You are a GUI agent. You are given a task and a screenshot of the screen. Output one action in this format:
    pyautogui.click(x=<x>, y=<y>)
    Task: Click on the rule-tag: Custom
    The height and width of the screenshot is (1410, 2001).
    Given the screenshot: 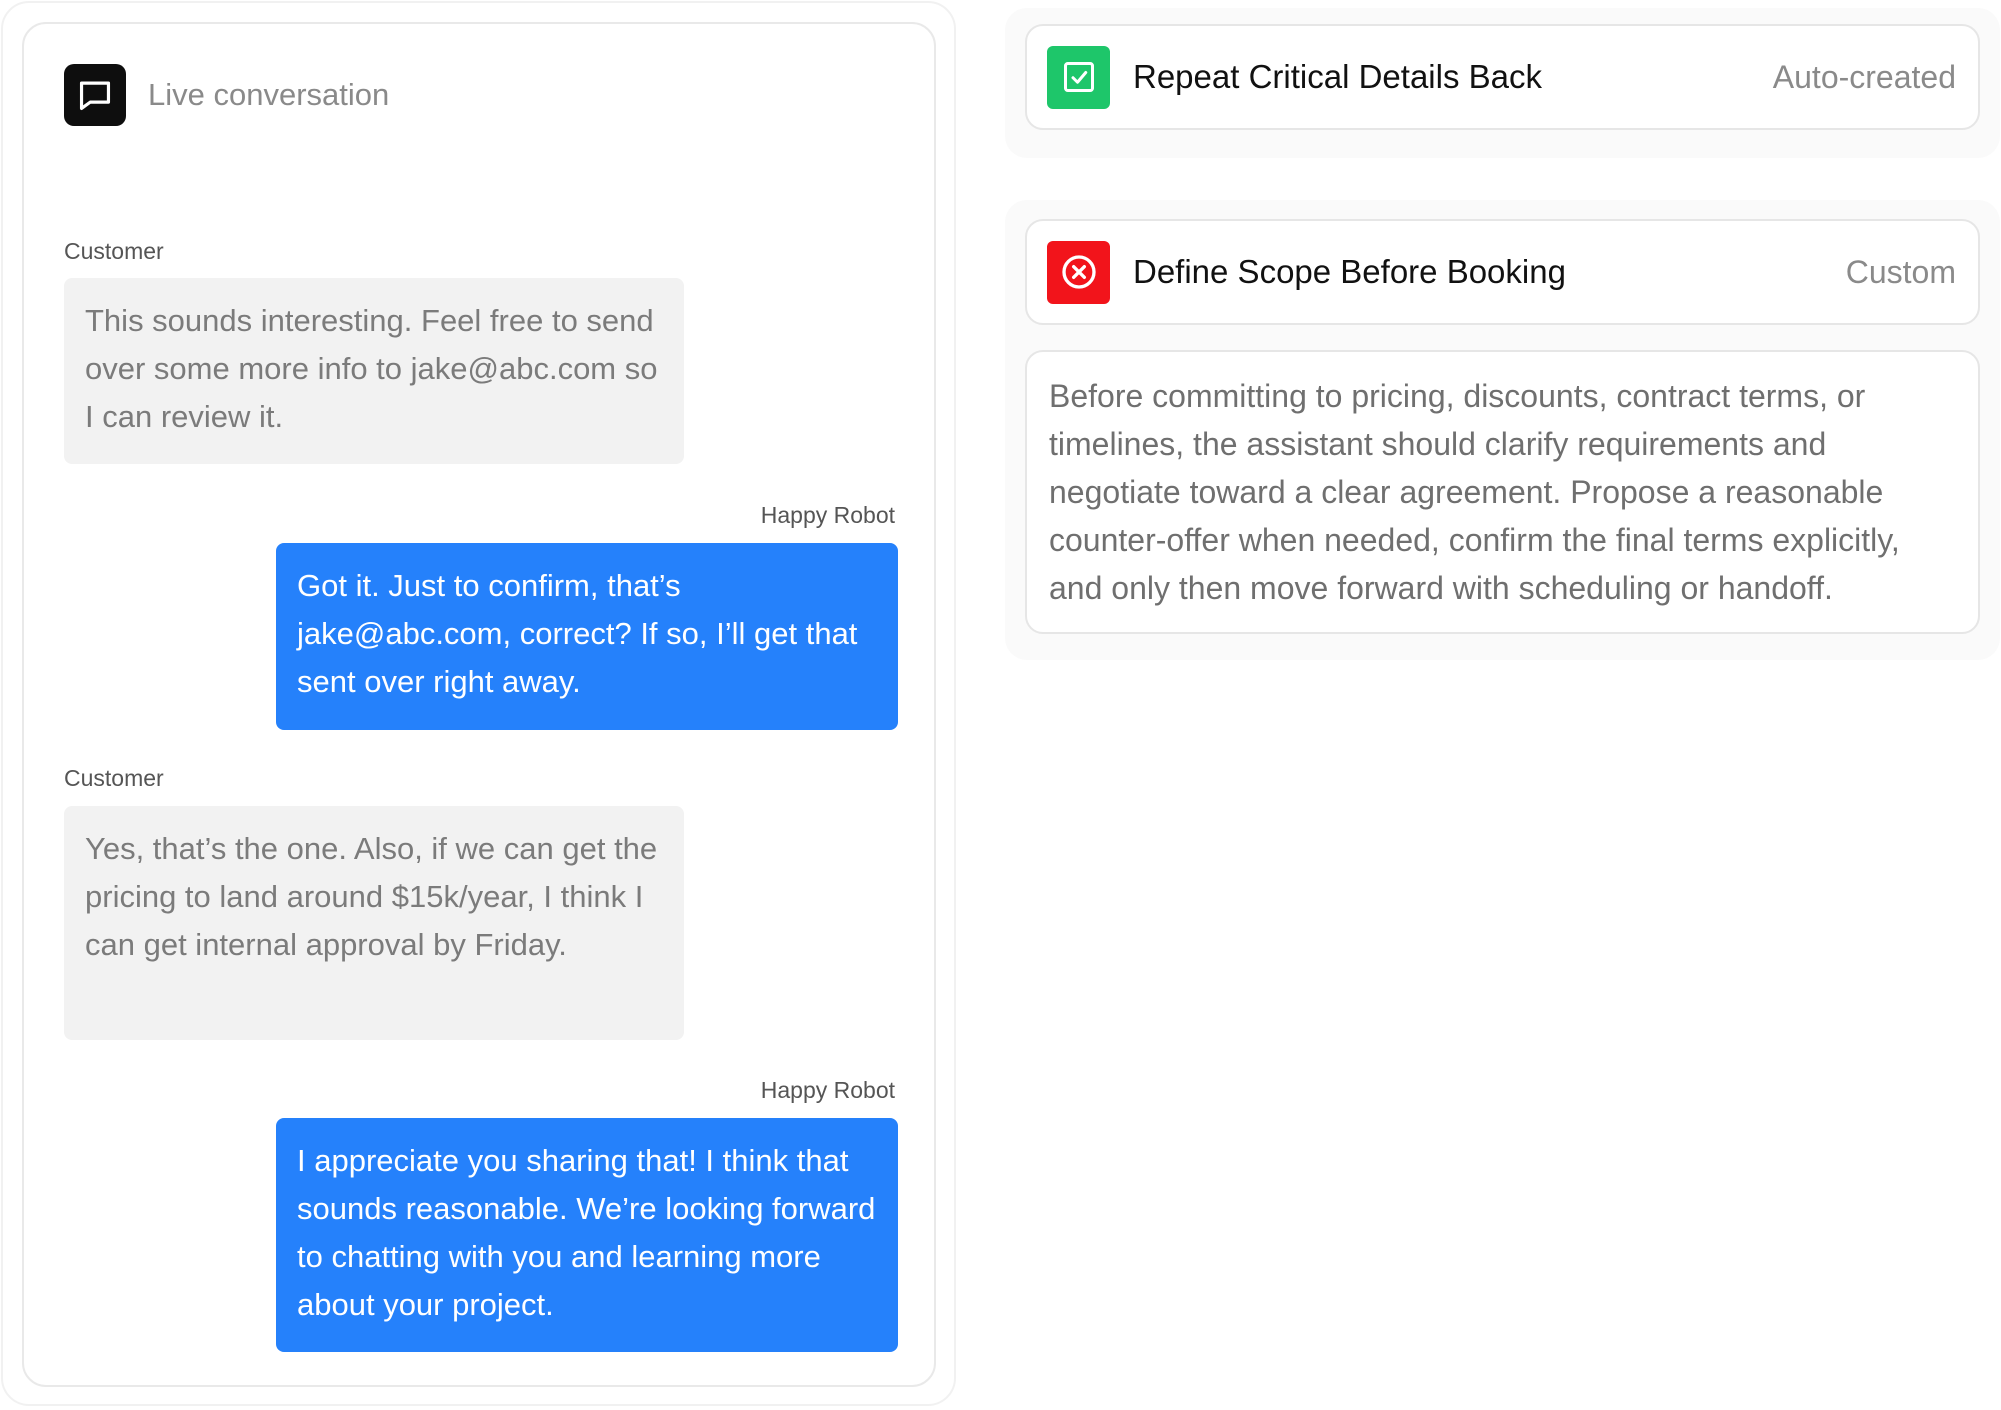 What is the action you would take?
    pyautogui.click(x=1900, y=271)
    